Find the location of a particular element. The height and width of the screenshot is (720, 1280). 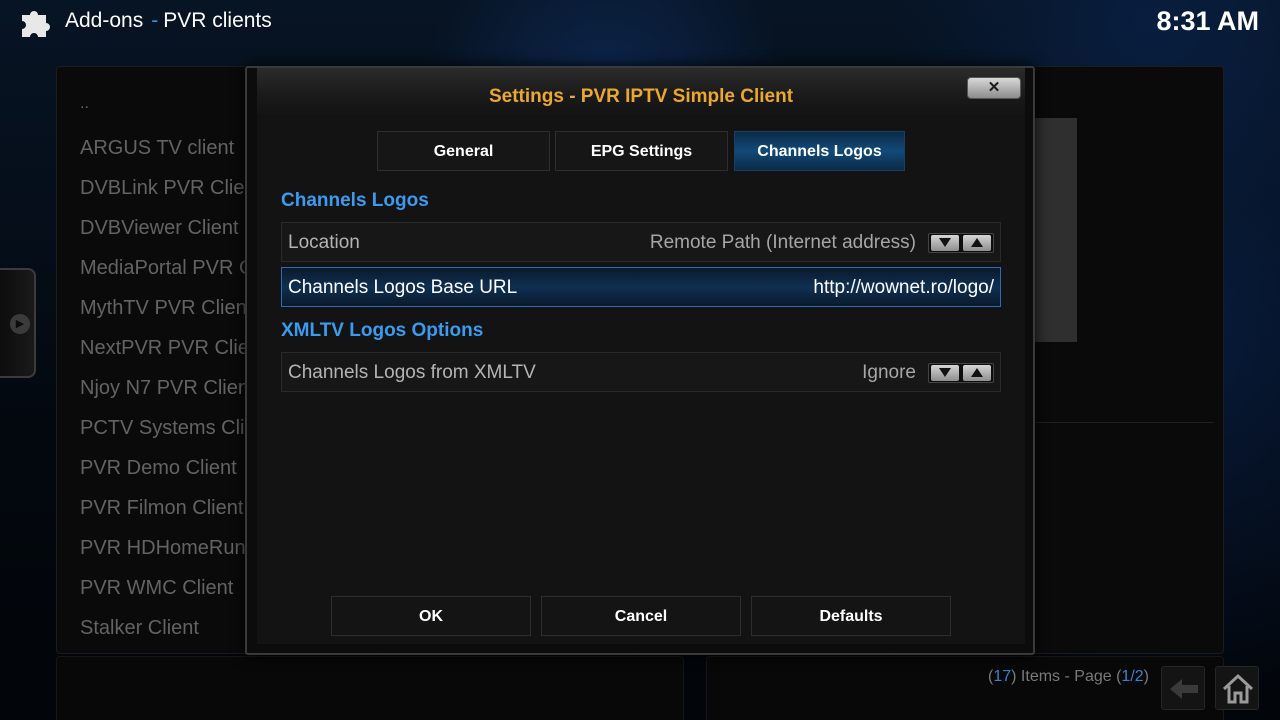

side-menu-tab: ▶ is located at coordinates (18, 323).